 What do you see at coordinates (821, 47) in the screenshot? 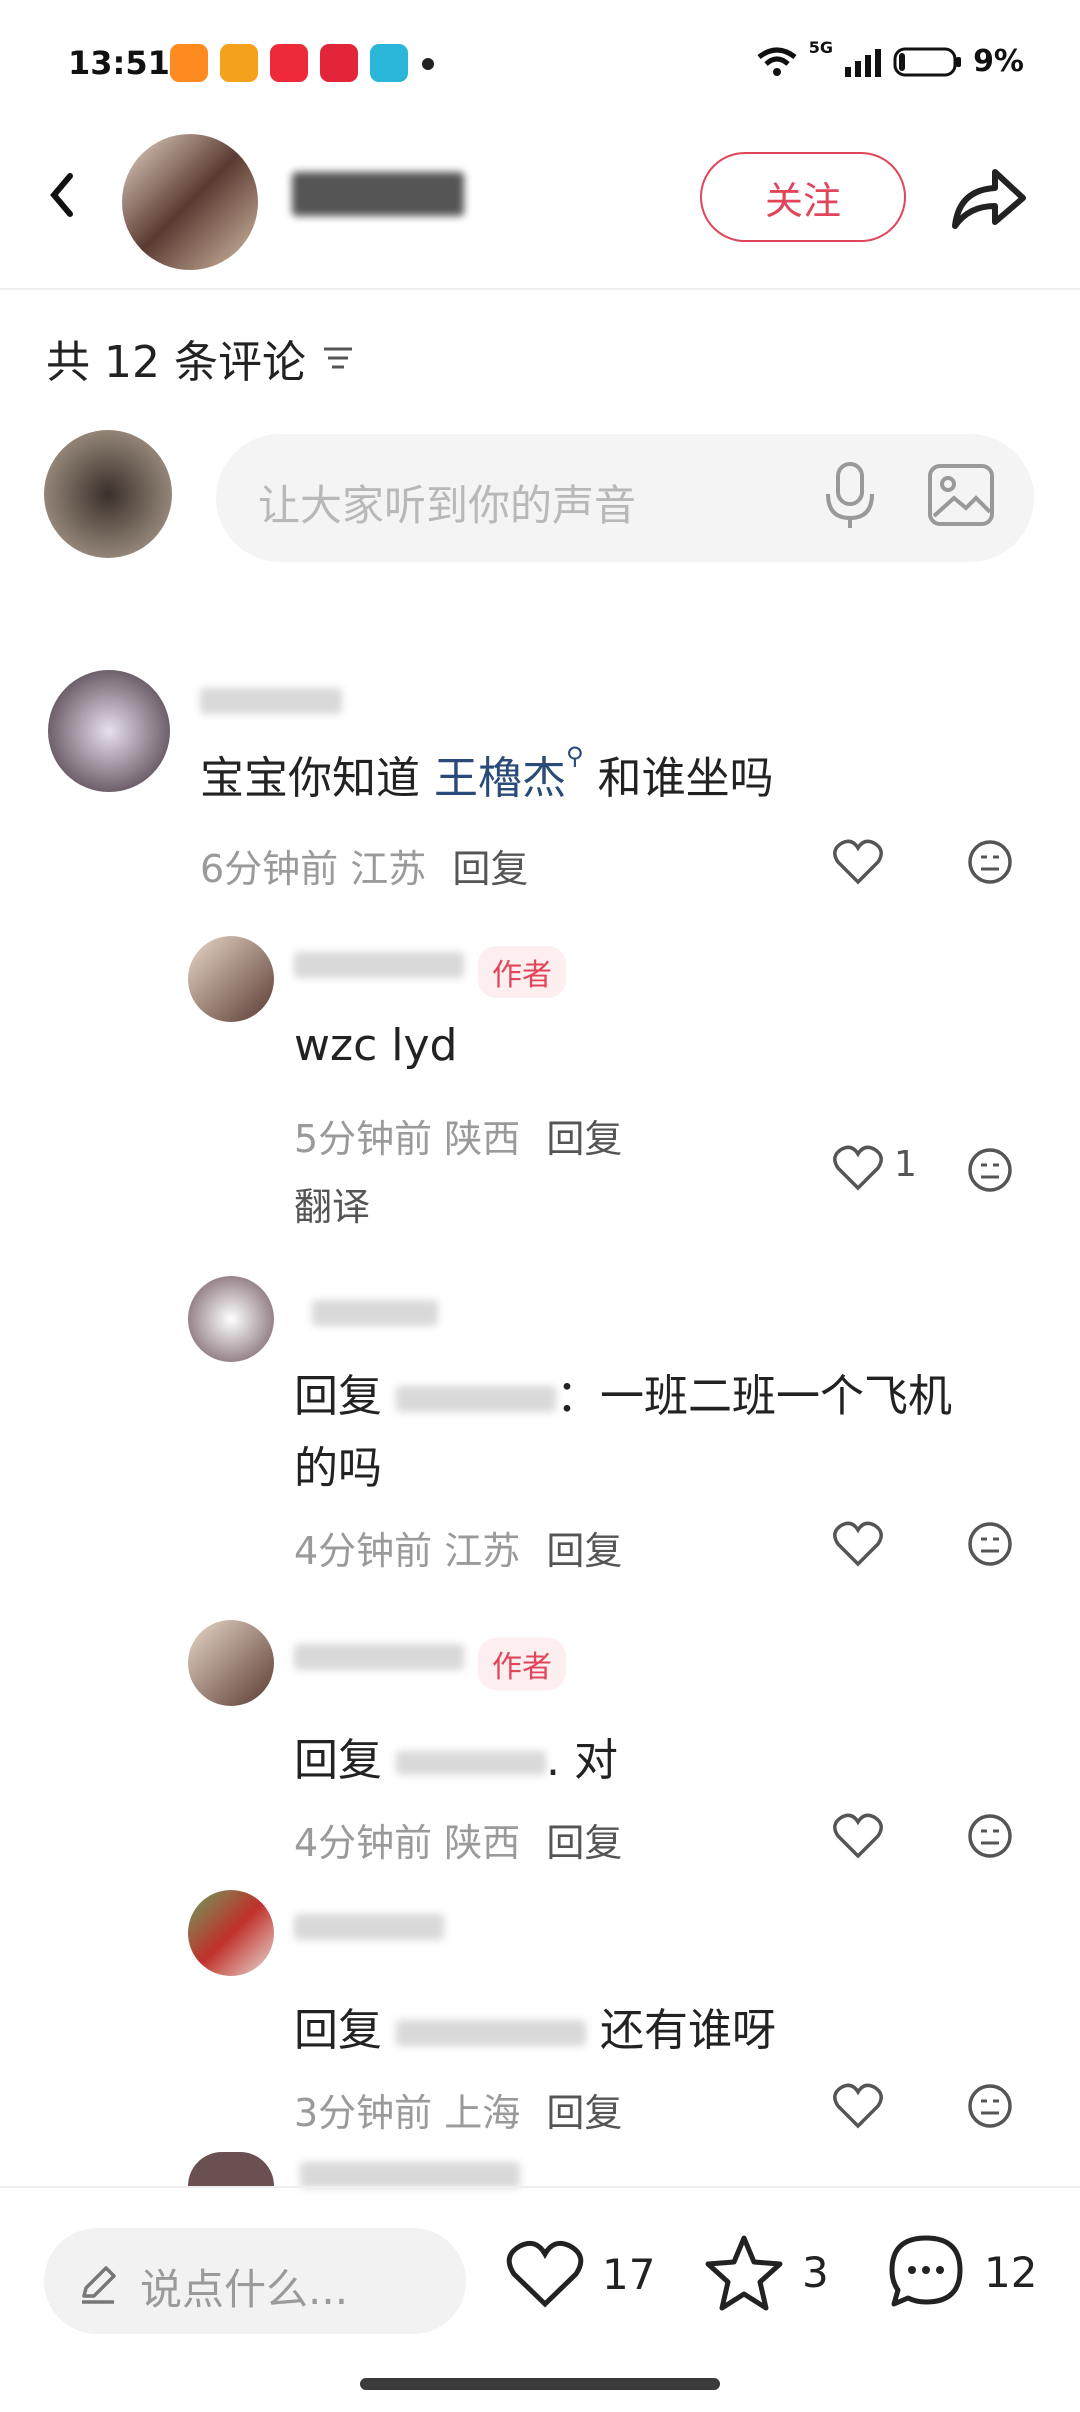
I see `network-type: 5G` at bounding box center [821, 47].